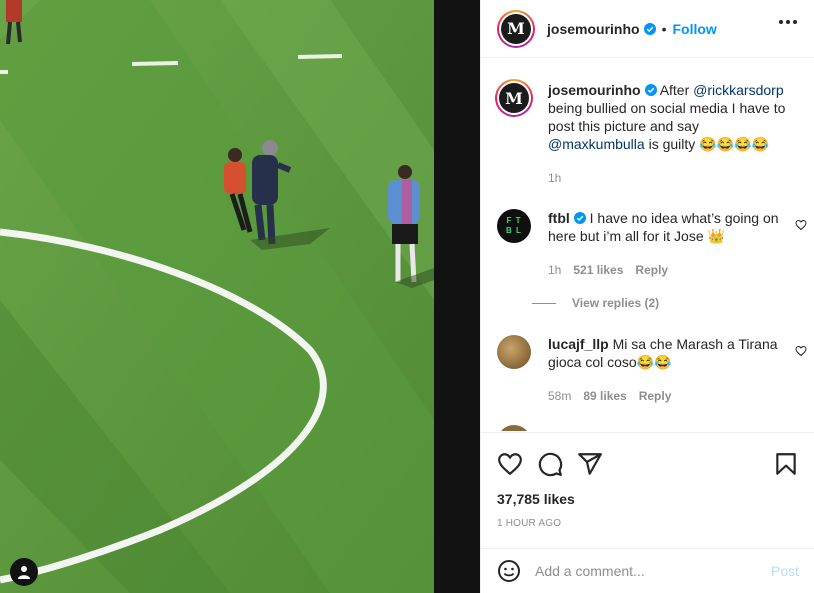  I want to click on post-time: 1 HOUR AGO, so click(529, 523).